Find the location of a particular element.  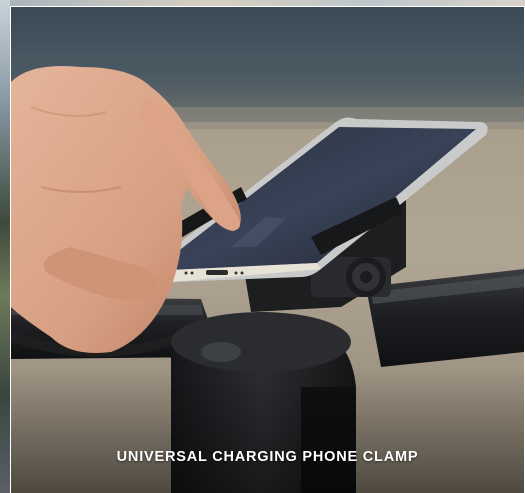

top-edge-strip is located at coordinates (262, 3).